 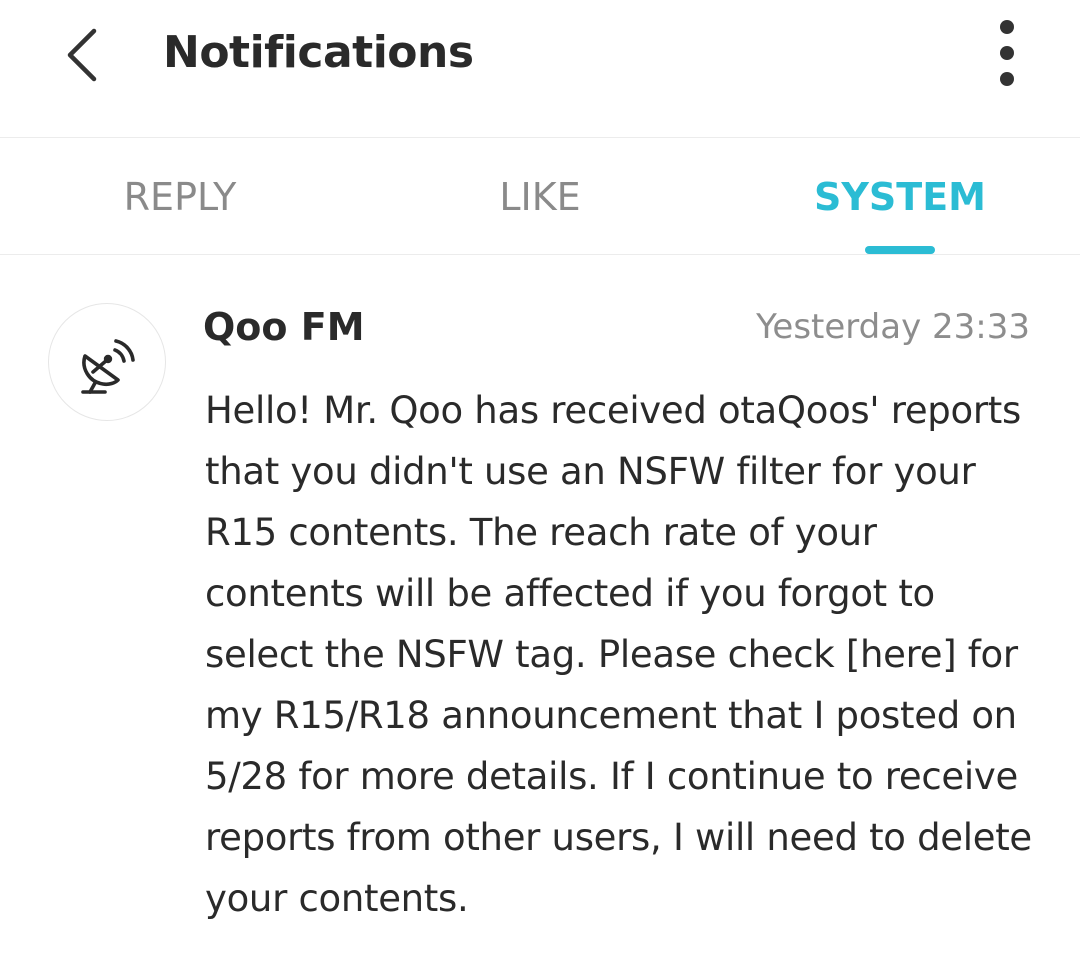 I want to click on back-button, so click(x=82, y=55).